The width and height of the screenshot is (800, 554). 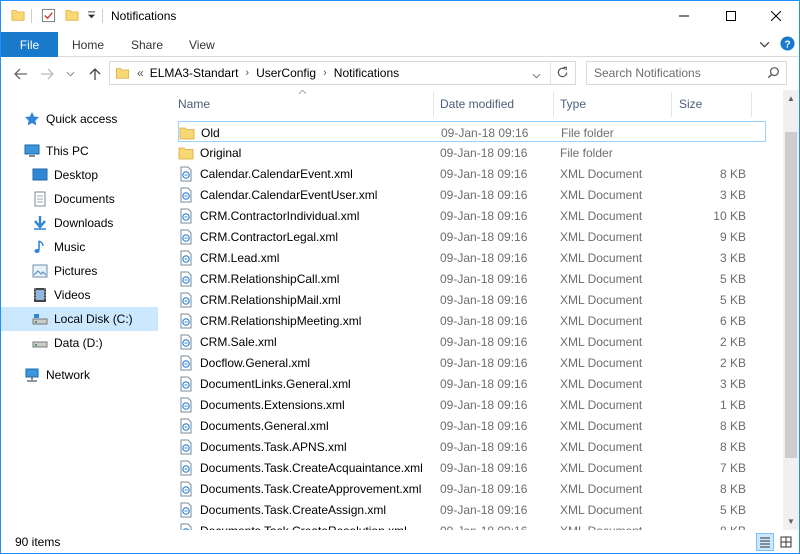 What do you see at coordinates (791, 521) in the screenshot?
I see `scroll-down-icon: ▼` at bounding box center [791, 521].